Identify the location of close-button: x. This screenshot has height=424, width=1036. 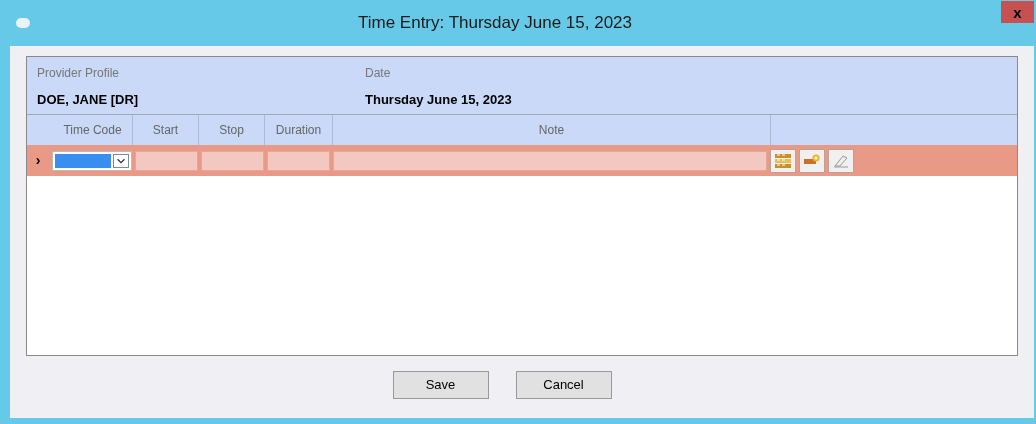
(1017, 12).